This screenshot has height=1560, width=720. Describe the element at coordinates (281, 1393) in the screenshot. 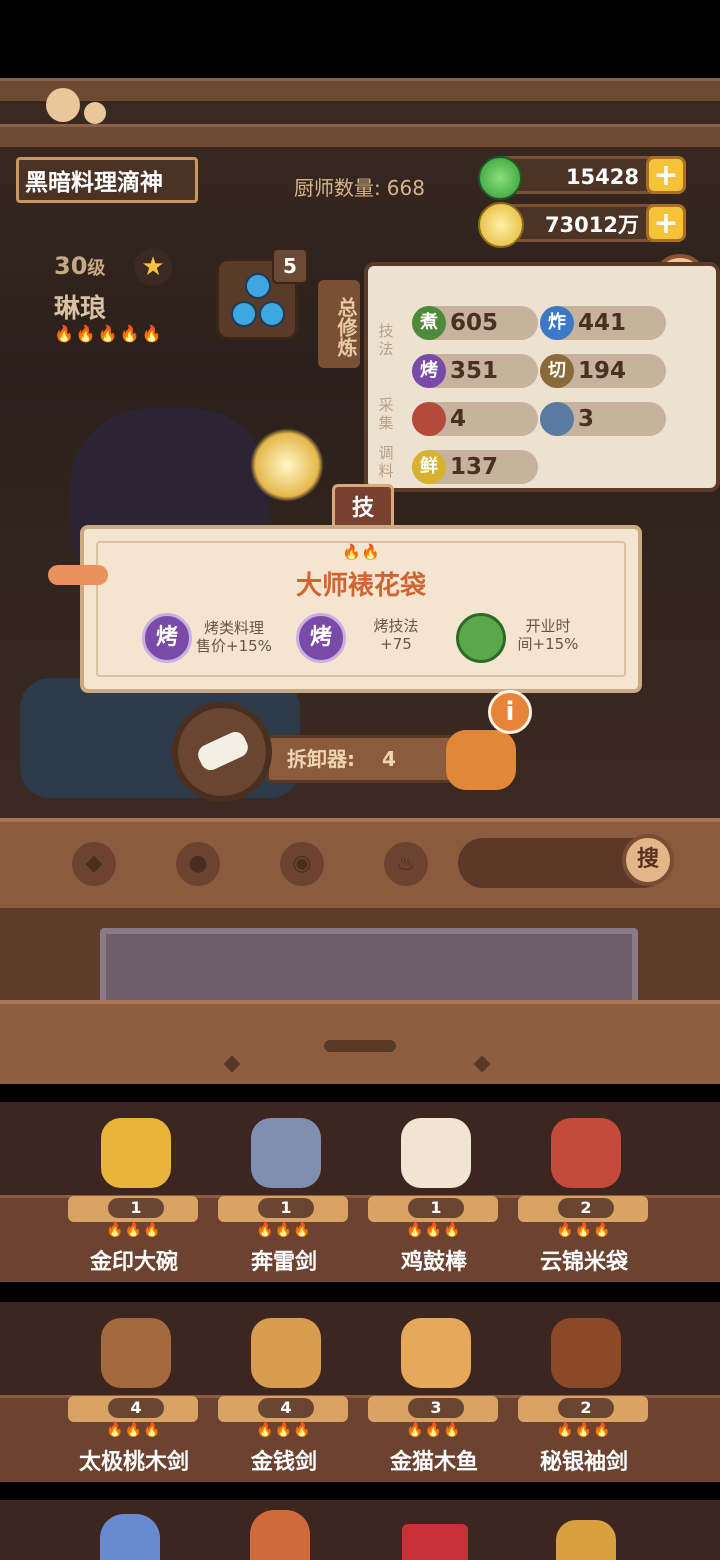

I see `equipment-item: 4 🔥🔥🔥 金钱剑` at that location.